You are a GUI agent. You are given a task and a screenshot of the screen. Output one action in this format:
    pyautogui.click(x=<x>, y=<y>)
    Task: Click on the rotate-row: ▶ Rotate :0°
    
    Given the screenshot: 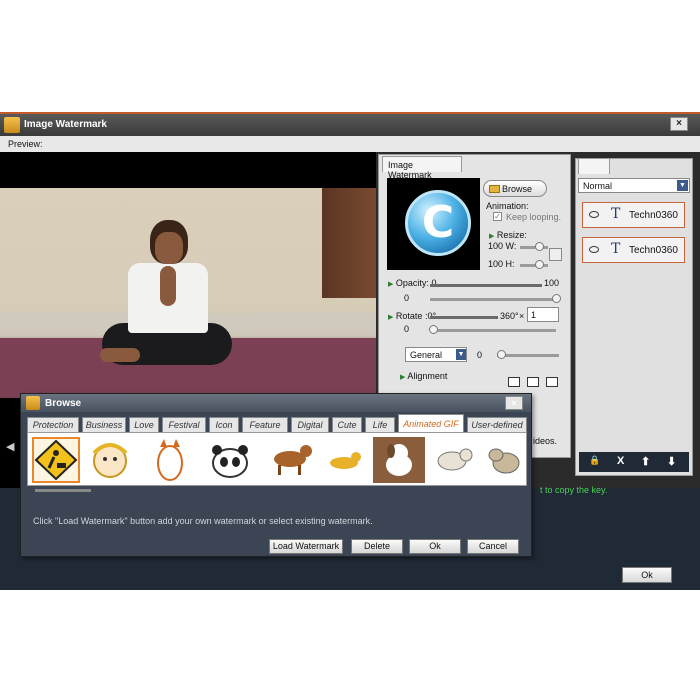 What is the action you would take?
    pyautogui.click(x=412, y=316)
    